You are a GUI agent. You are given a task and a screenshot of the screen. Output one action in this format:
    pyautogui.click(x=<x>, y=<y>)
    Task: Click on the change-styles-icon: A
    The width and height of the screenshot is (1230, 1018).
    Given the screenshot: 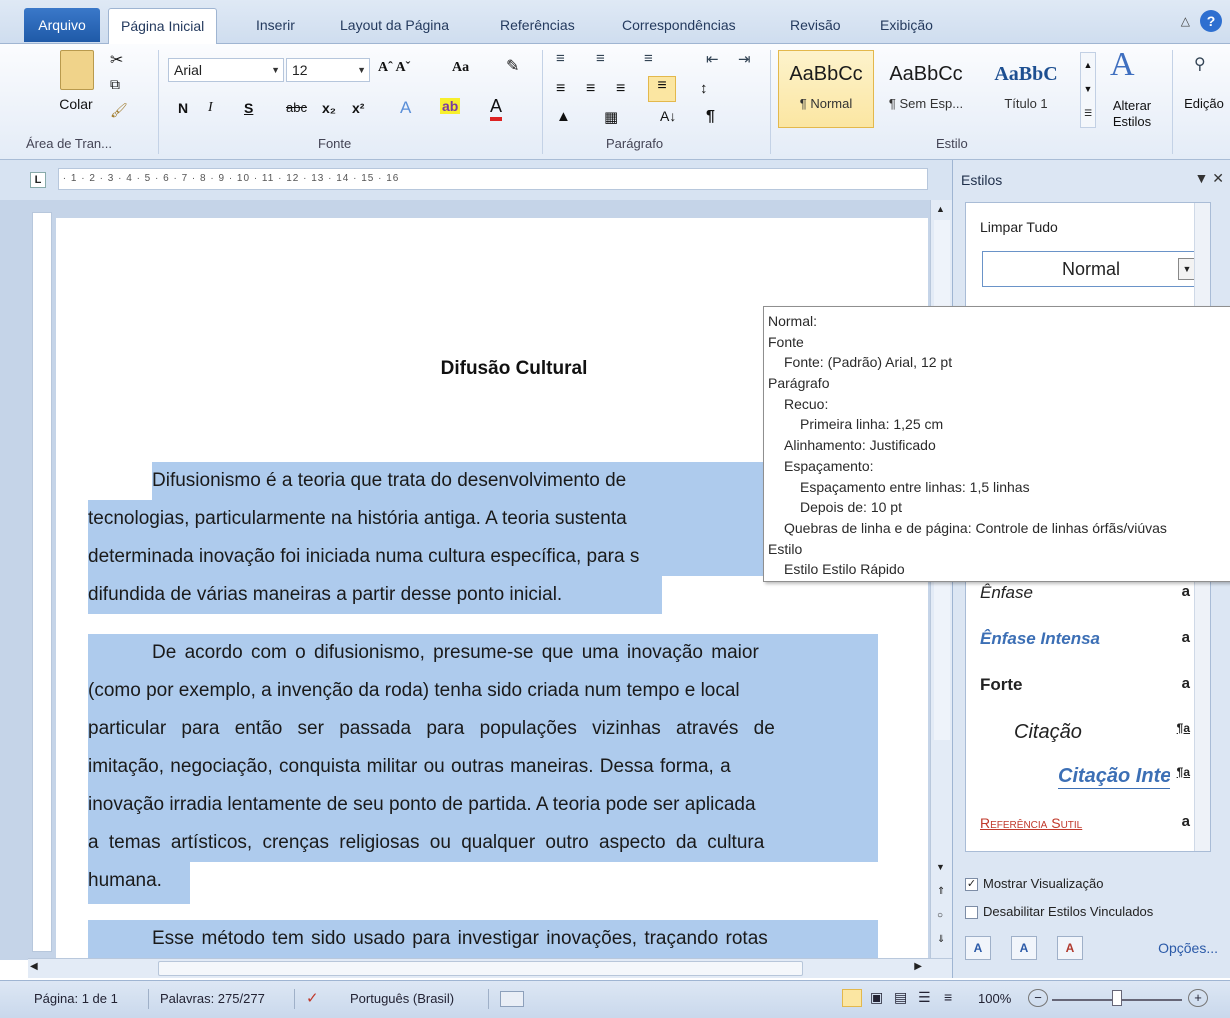 What is the action you would take?
    pyautogui.click(x=1122, y=65)
    